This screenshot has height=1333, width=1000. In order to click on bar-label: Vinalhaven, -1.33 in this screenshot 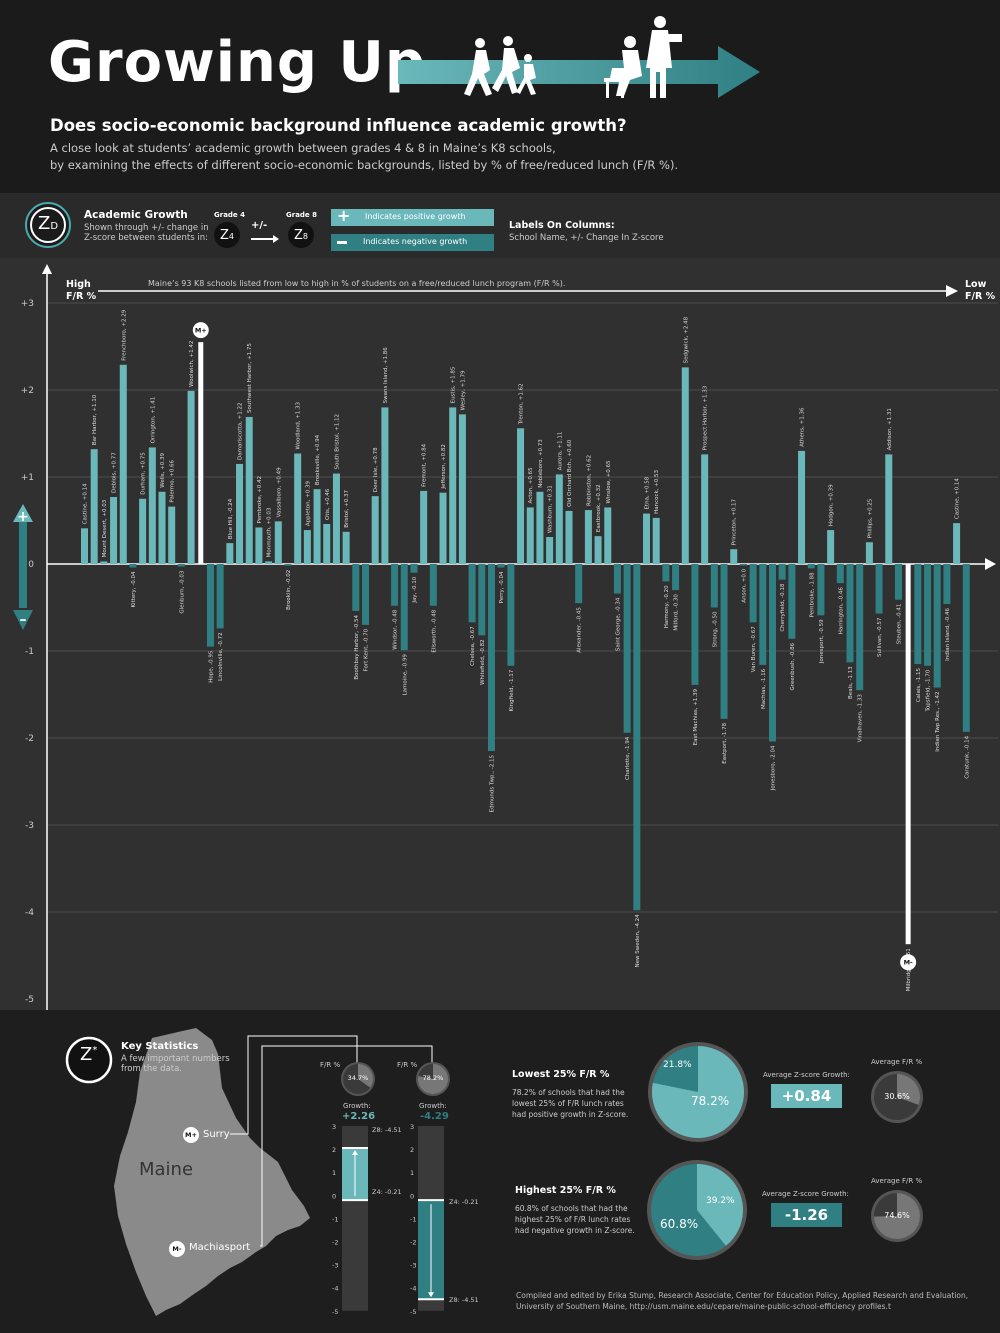, I will do `click(861, 718)`.